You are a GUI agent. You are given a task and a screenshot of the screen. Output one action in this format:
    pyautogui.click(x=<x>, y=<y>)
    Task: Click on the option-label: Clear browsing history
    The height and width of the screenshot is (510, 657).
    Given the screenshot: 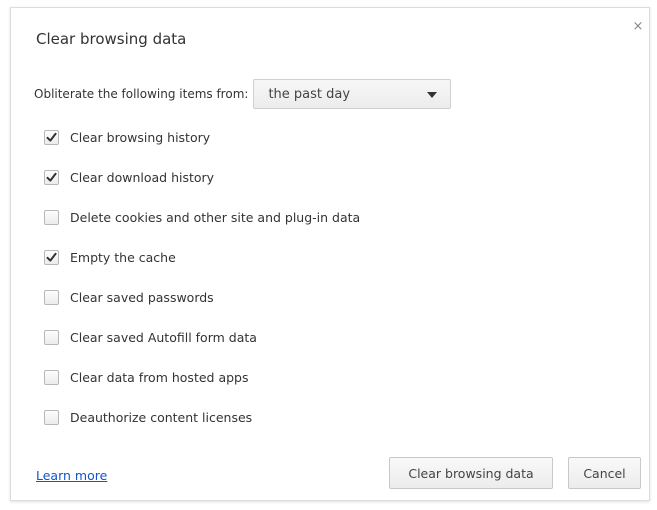 What is the action you would take?
    pyautogui.click(x=140, y=137)
    